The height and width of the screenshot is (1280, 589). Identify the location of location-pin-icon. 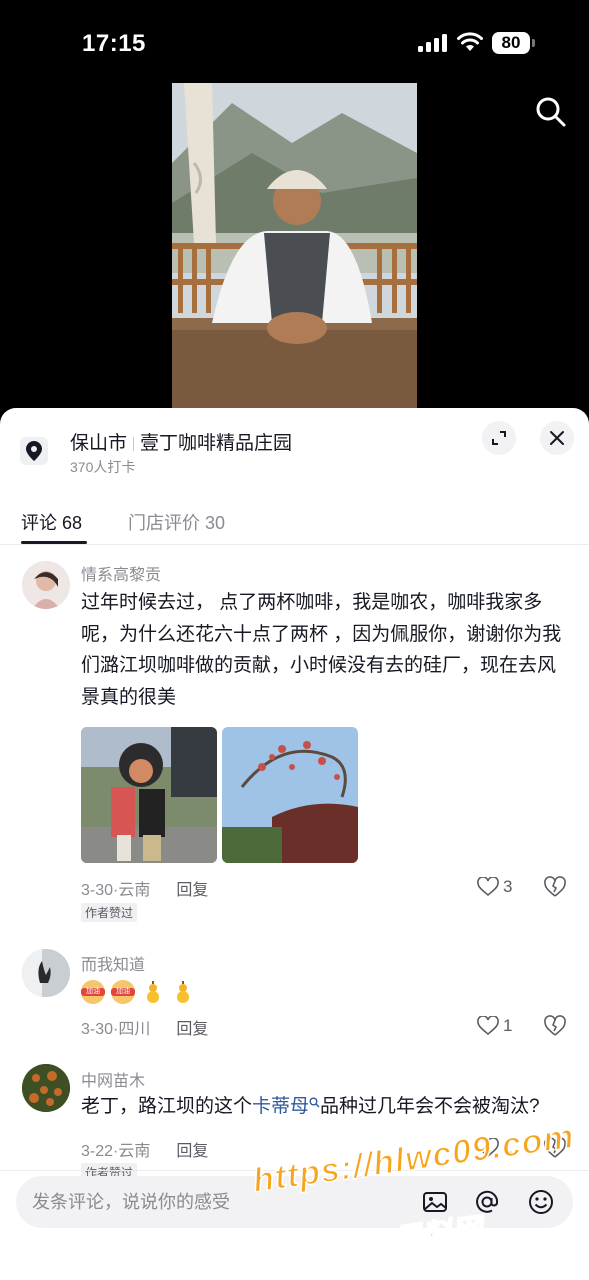
(34, 451).